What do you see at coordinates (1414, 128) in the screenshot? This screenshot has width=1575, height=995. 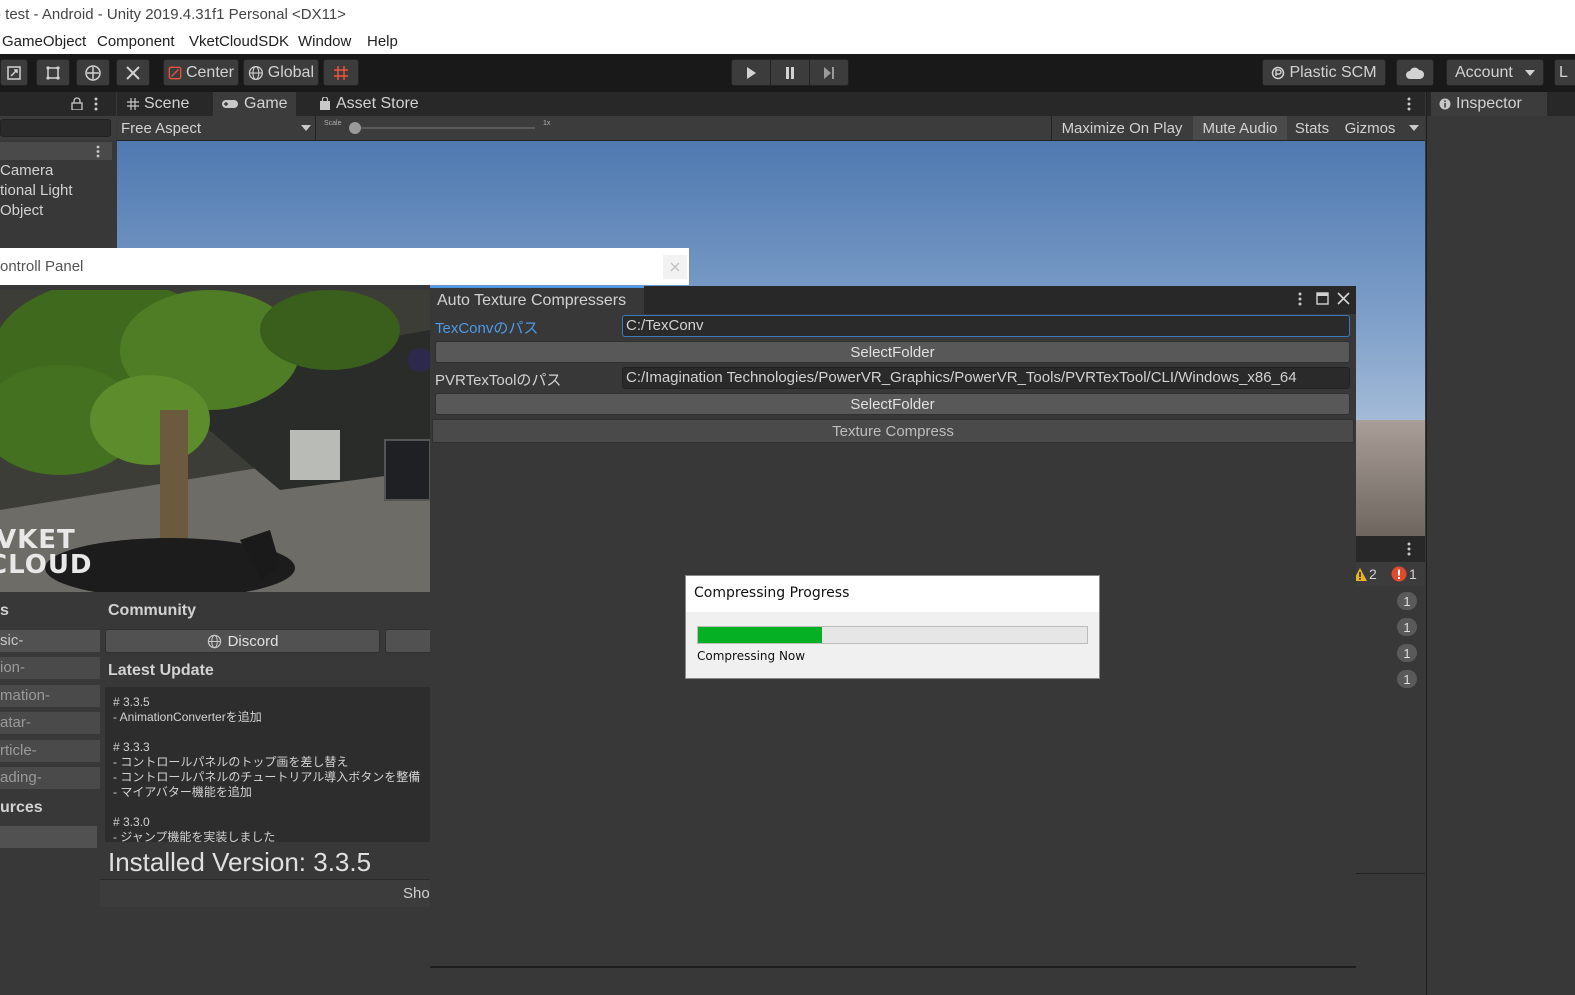 I see `chevron-down-icon` at bounding box center [1414, 128].